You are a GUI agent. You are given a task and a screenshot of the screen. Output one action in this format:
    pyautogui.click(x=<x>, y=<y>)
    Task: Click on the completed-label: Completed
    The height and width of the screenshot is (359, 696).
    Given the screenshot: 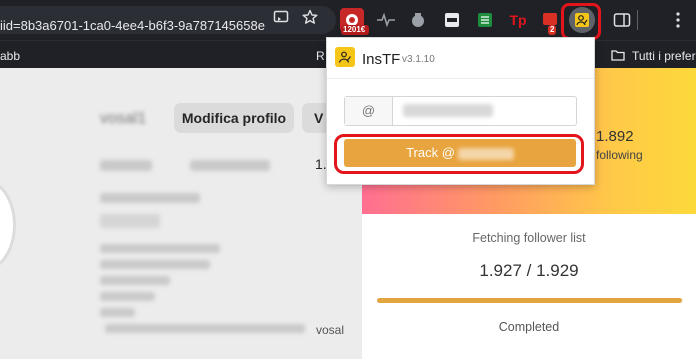 What is the action you would take?
    pyautogui.click(x=529, y=327)
    